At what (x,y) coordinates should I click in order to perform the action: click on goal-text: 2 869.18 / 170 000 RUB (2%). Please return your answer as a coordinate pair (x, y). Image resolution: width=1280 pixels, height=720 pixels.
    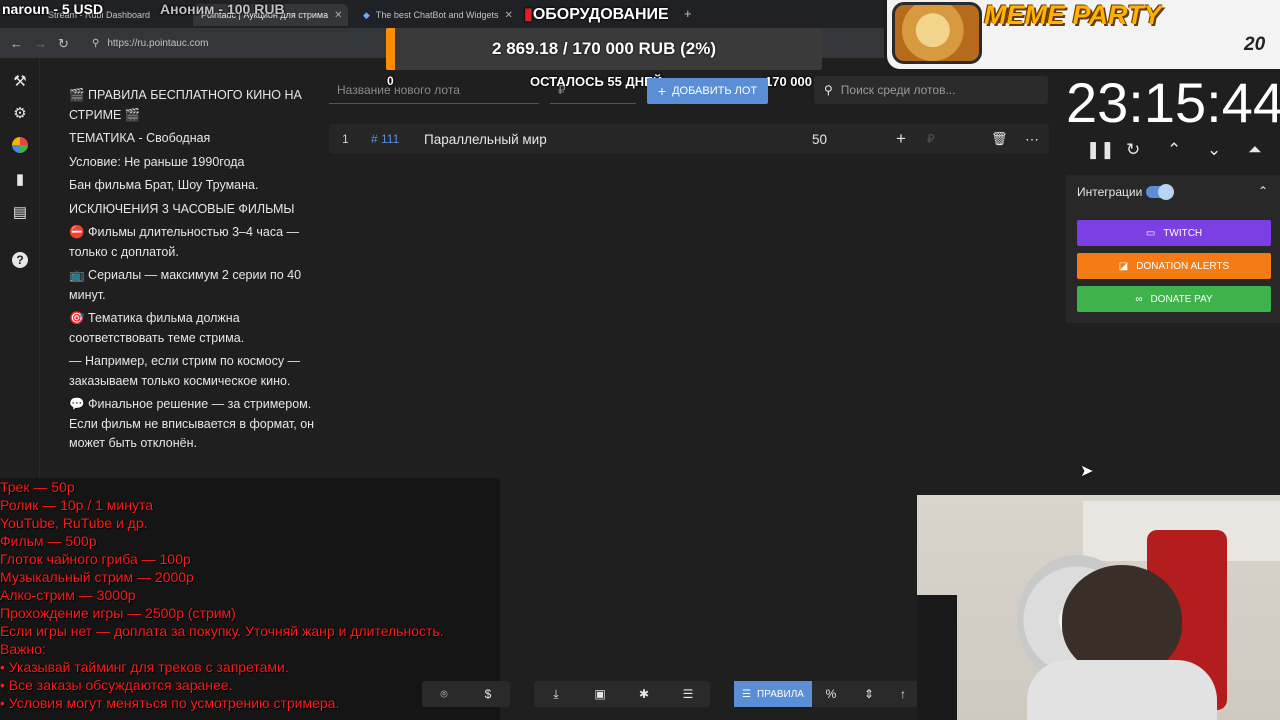
    Looking at the image, I should click on (604, 48).